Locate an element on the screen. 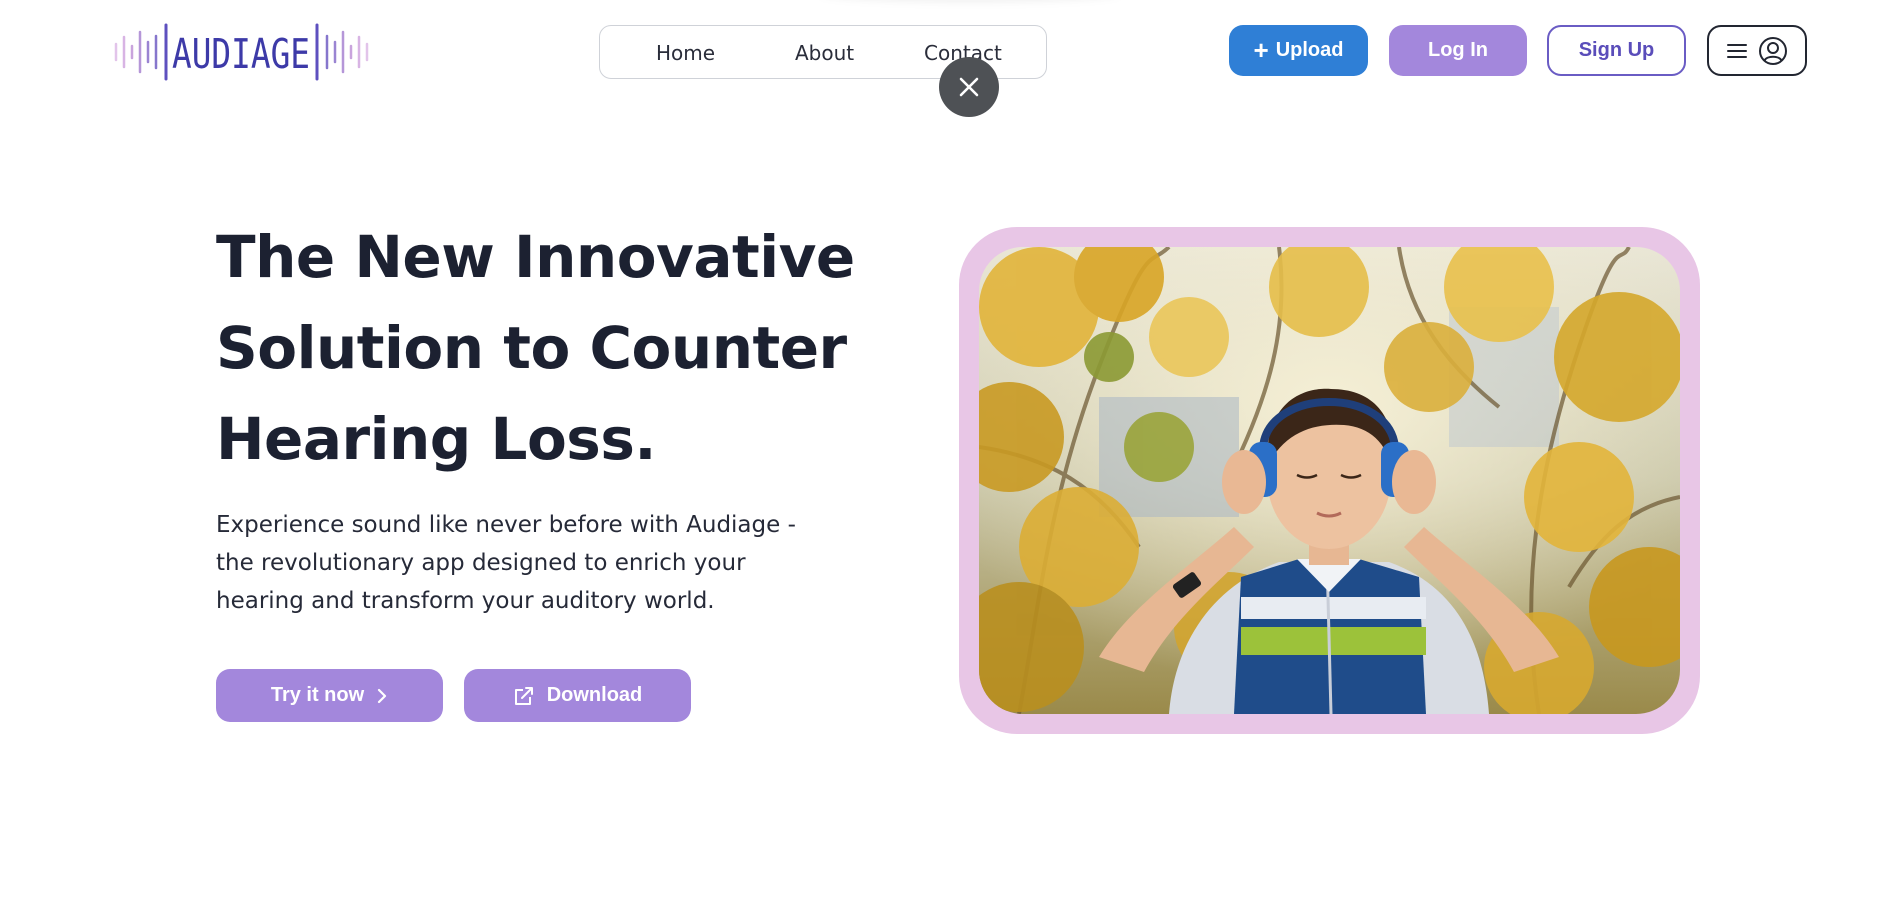 This screenshot has height=898, width=1893. logo-text: AUDIAGE is located at coordinates (241, 54).